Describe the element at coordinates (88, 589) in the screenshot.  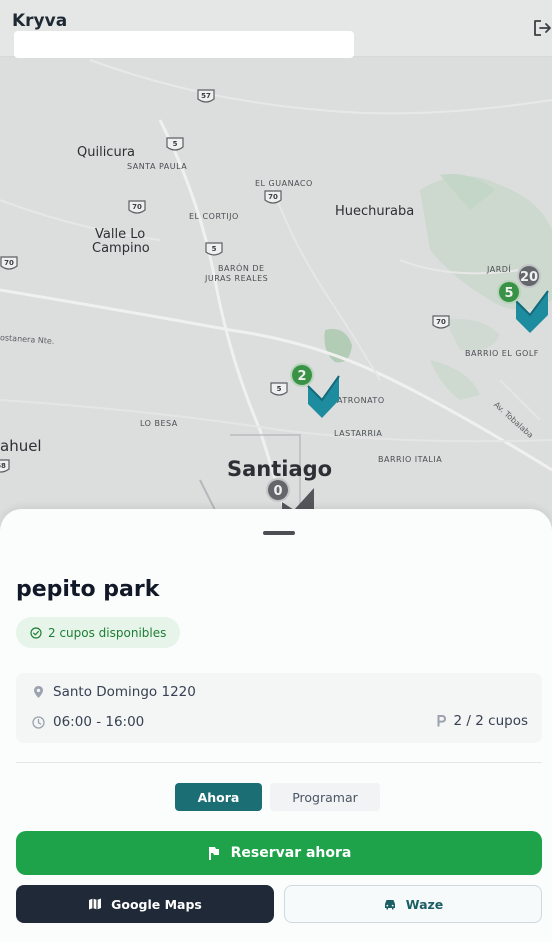
I see `parking-title: pepito park` at that location.